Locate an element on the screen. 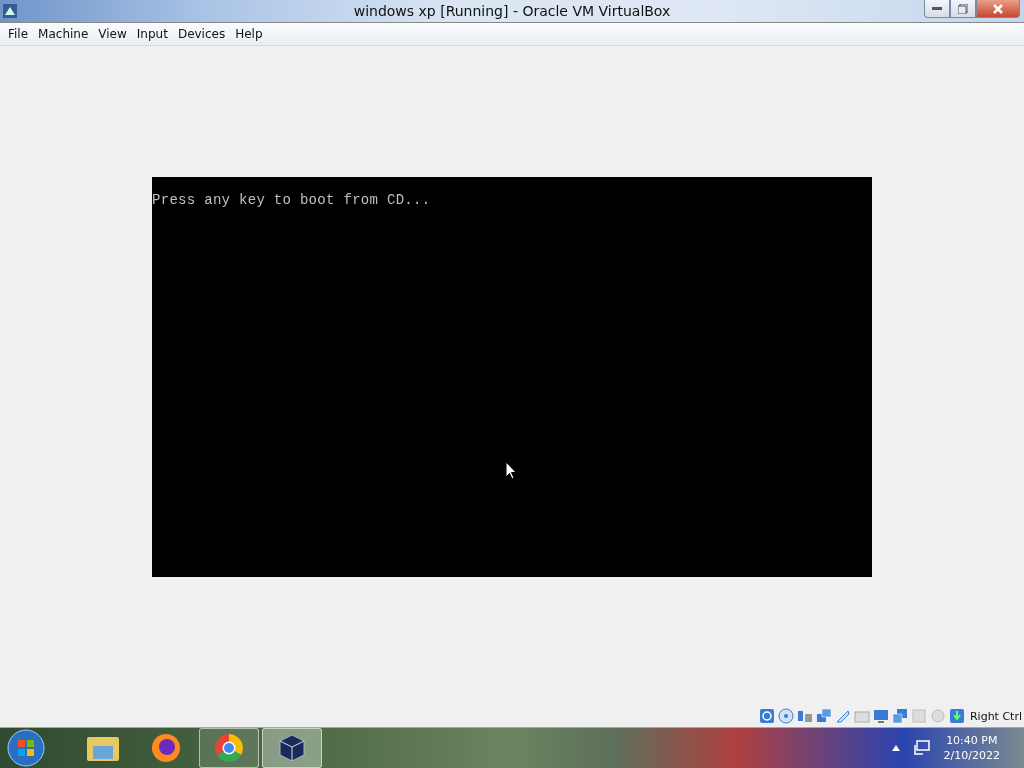 This screenshot has height=768, width=1024. window-title: windows xp [Running] - Oracle VM VirtualBox is located at coordinates (512, 11).